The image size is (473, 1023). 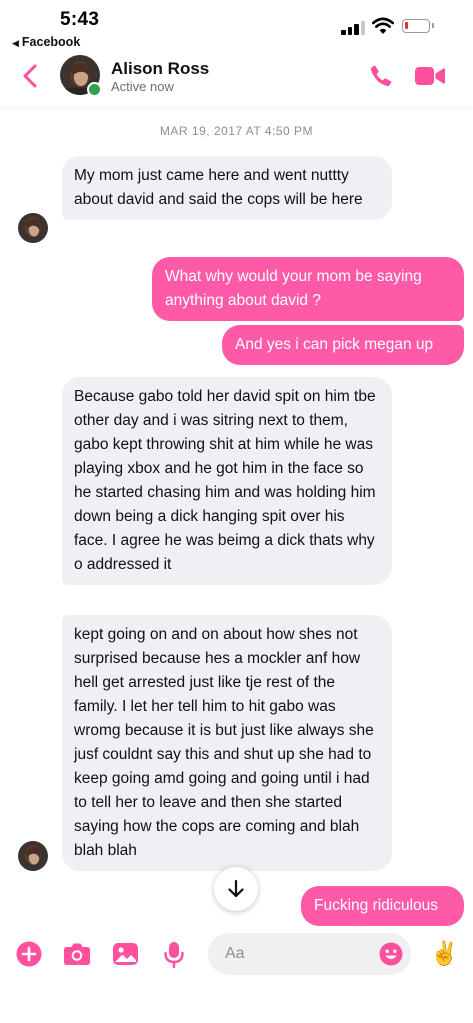 I want to click on contact-status: Active now, so click(x=142, y=86).